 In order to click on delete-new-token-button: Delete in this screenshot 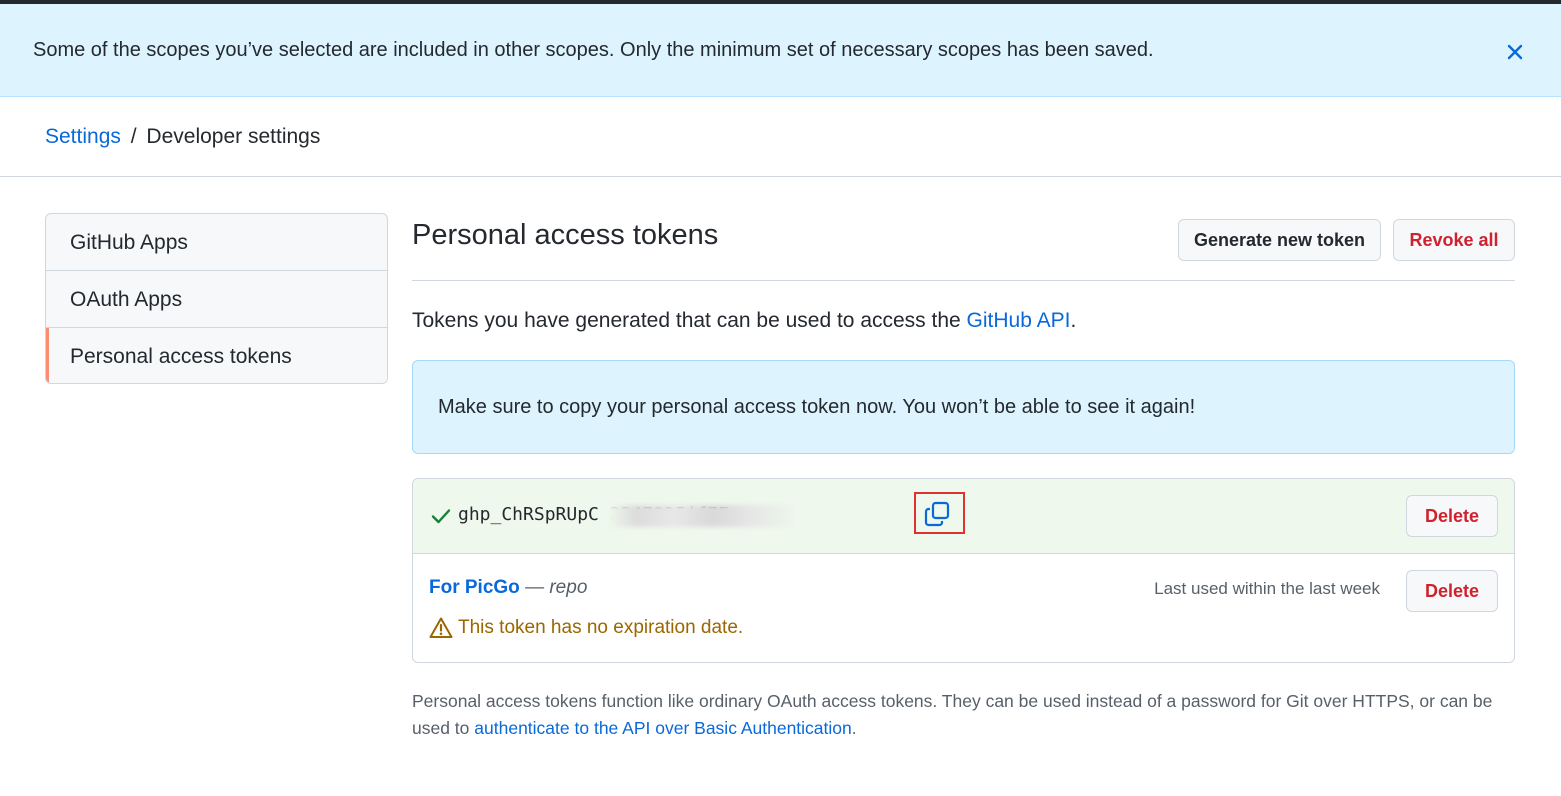, I will do `click(1452, 516)`.